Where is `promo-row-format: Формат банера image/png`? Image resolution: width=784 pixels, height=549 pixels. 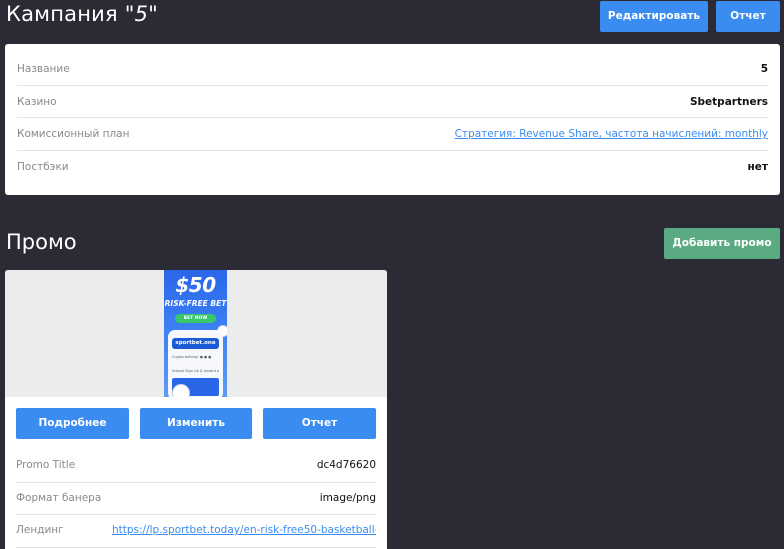 promo-row-format: Формат банера image/png is located at coordinates (196, 499).